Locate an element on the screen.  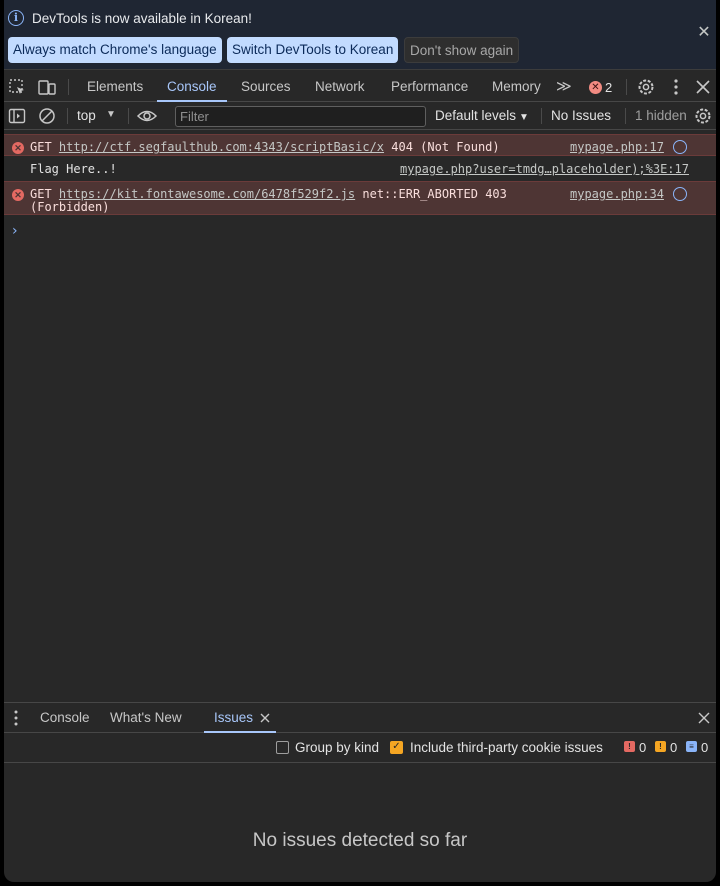
issues-counter: No Issues is located at coordinates (581, 115).